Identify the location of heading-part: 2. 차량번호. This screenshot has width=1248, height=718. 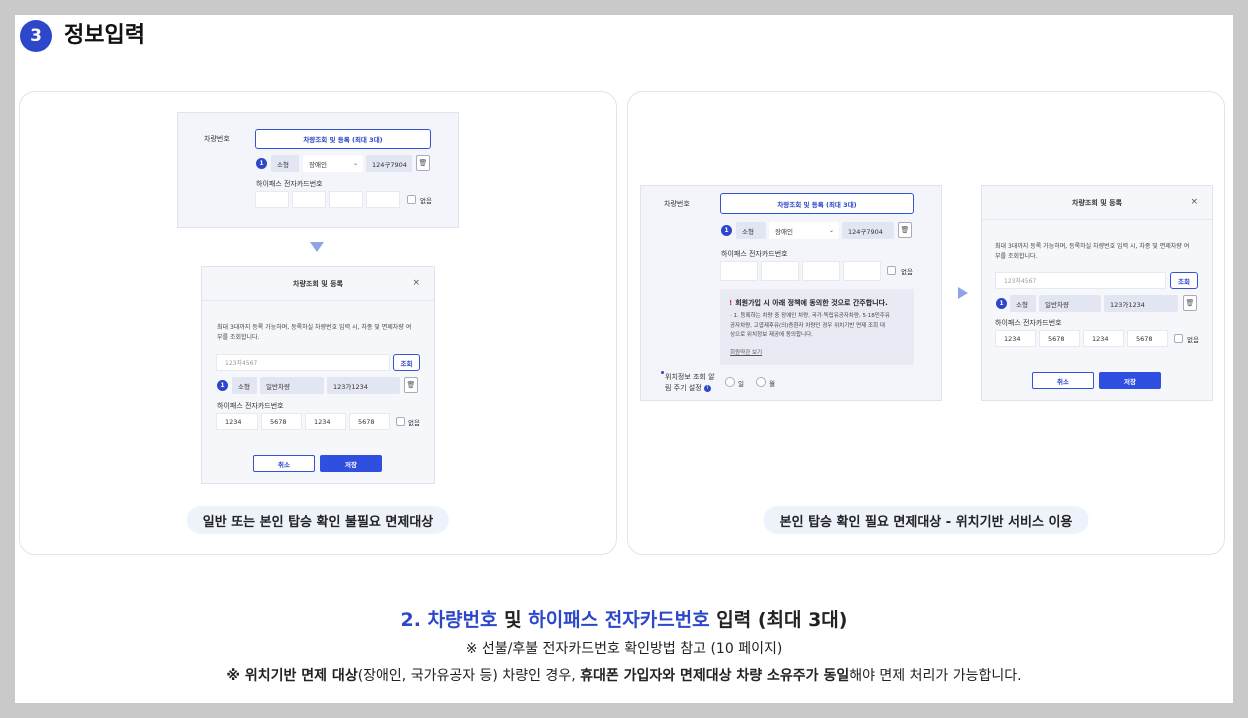
(449, 620).